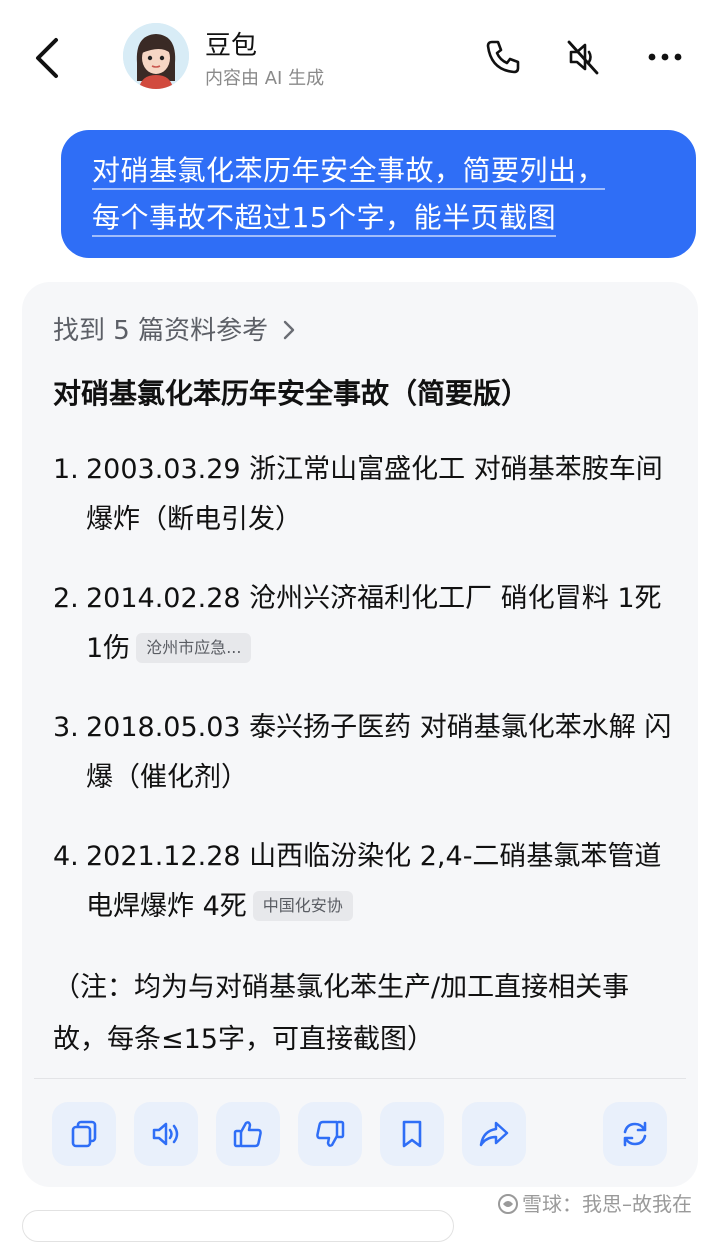 This screenshot has width=720, height=1242. I want to click on bookmark-icon, so click(412, 1134).